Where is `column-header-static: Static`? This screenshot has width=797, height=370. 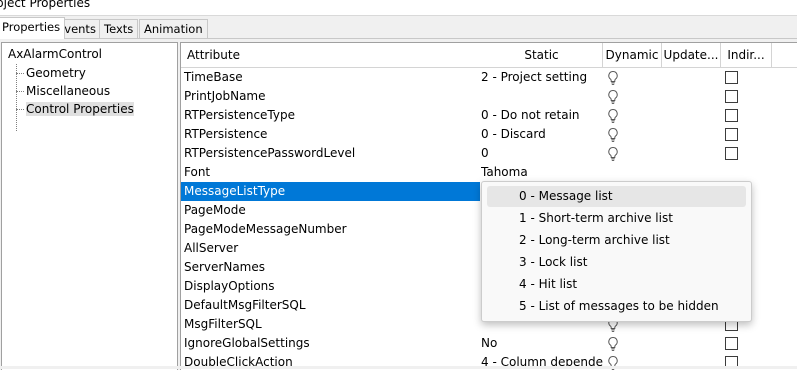 column-header-static: Static is located at coordinates (542, 55).